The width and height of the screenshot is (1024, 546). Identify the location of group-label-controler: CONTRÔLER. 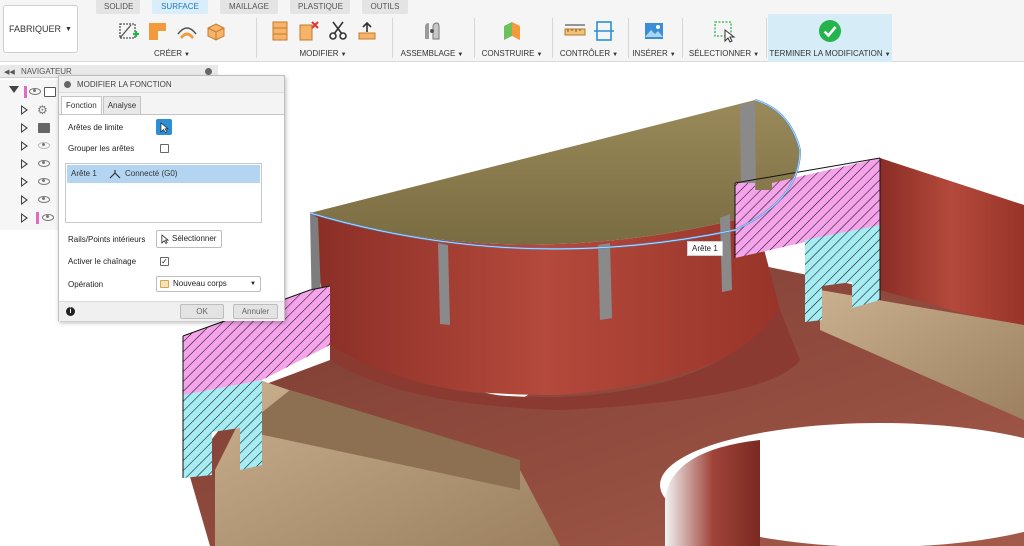
(585, 53).